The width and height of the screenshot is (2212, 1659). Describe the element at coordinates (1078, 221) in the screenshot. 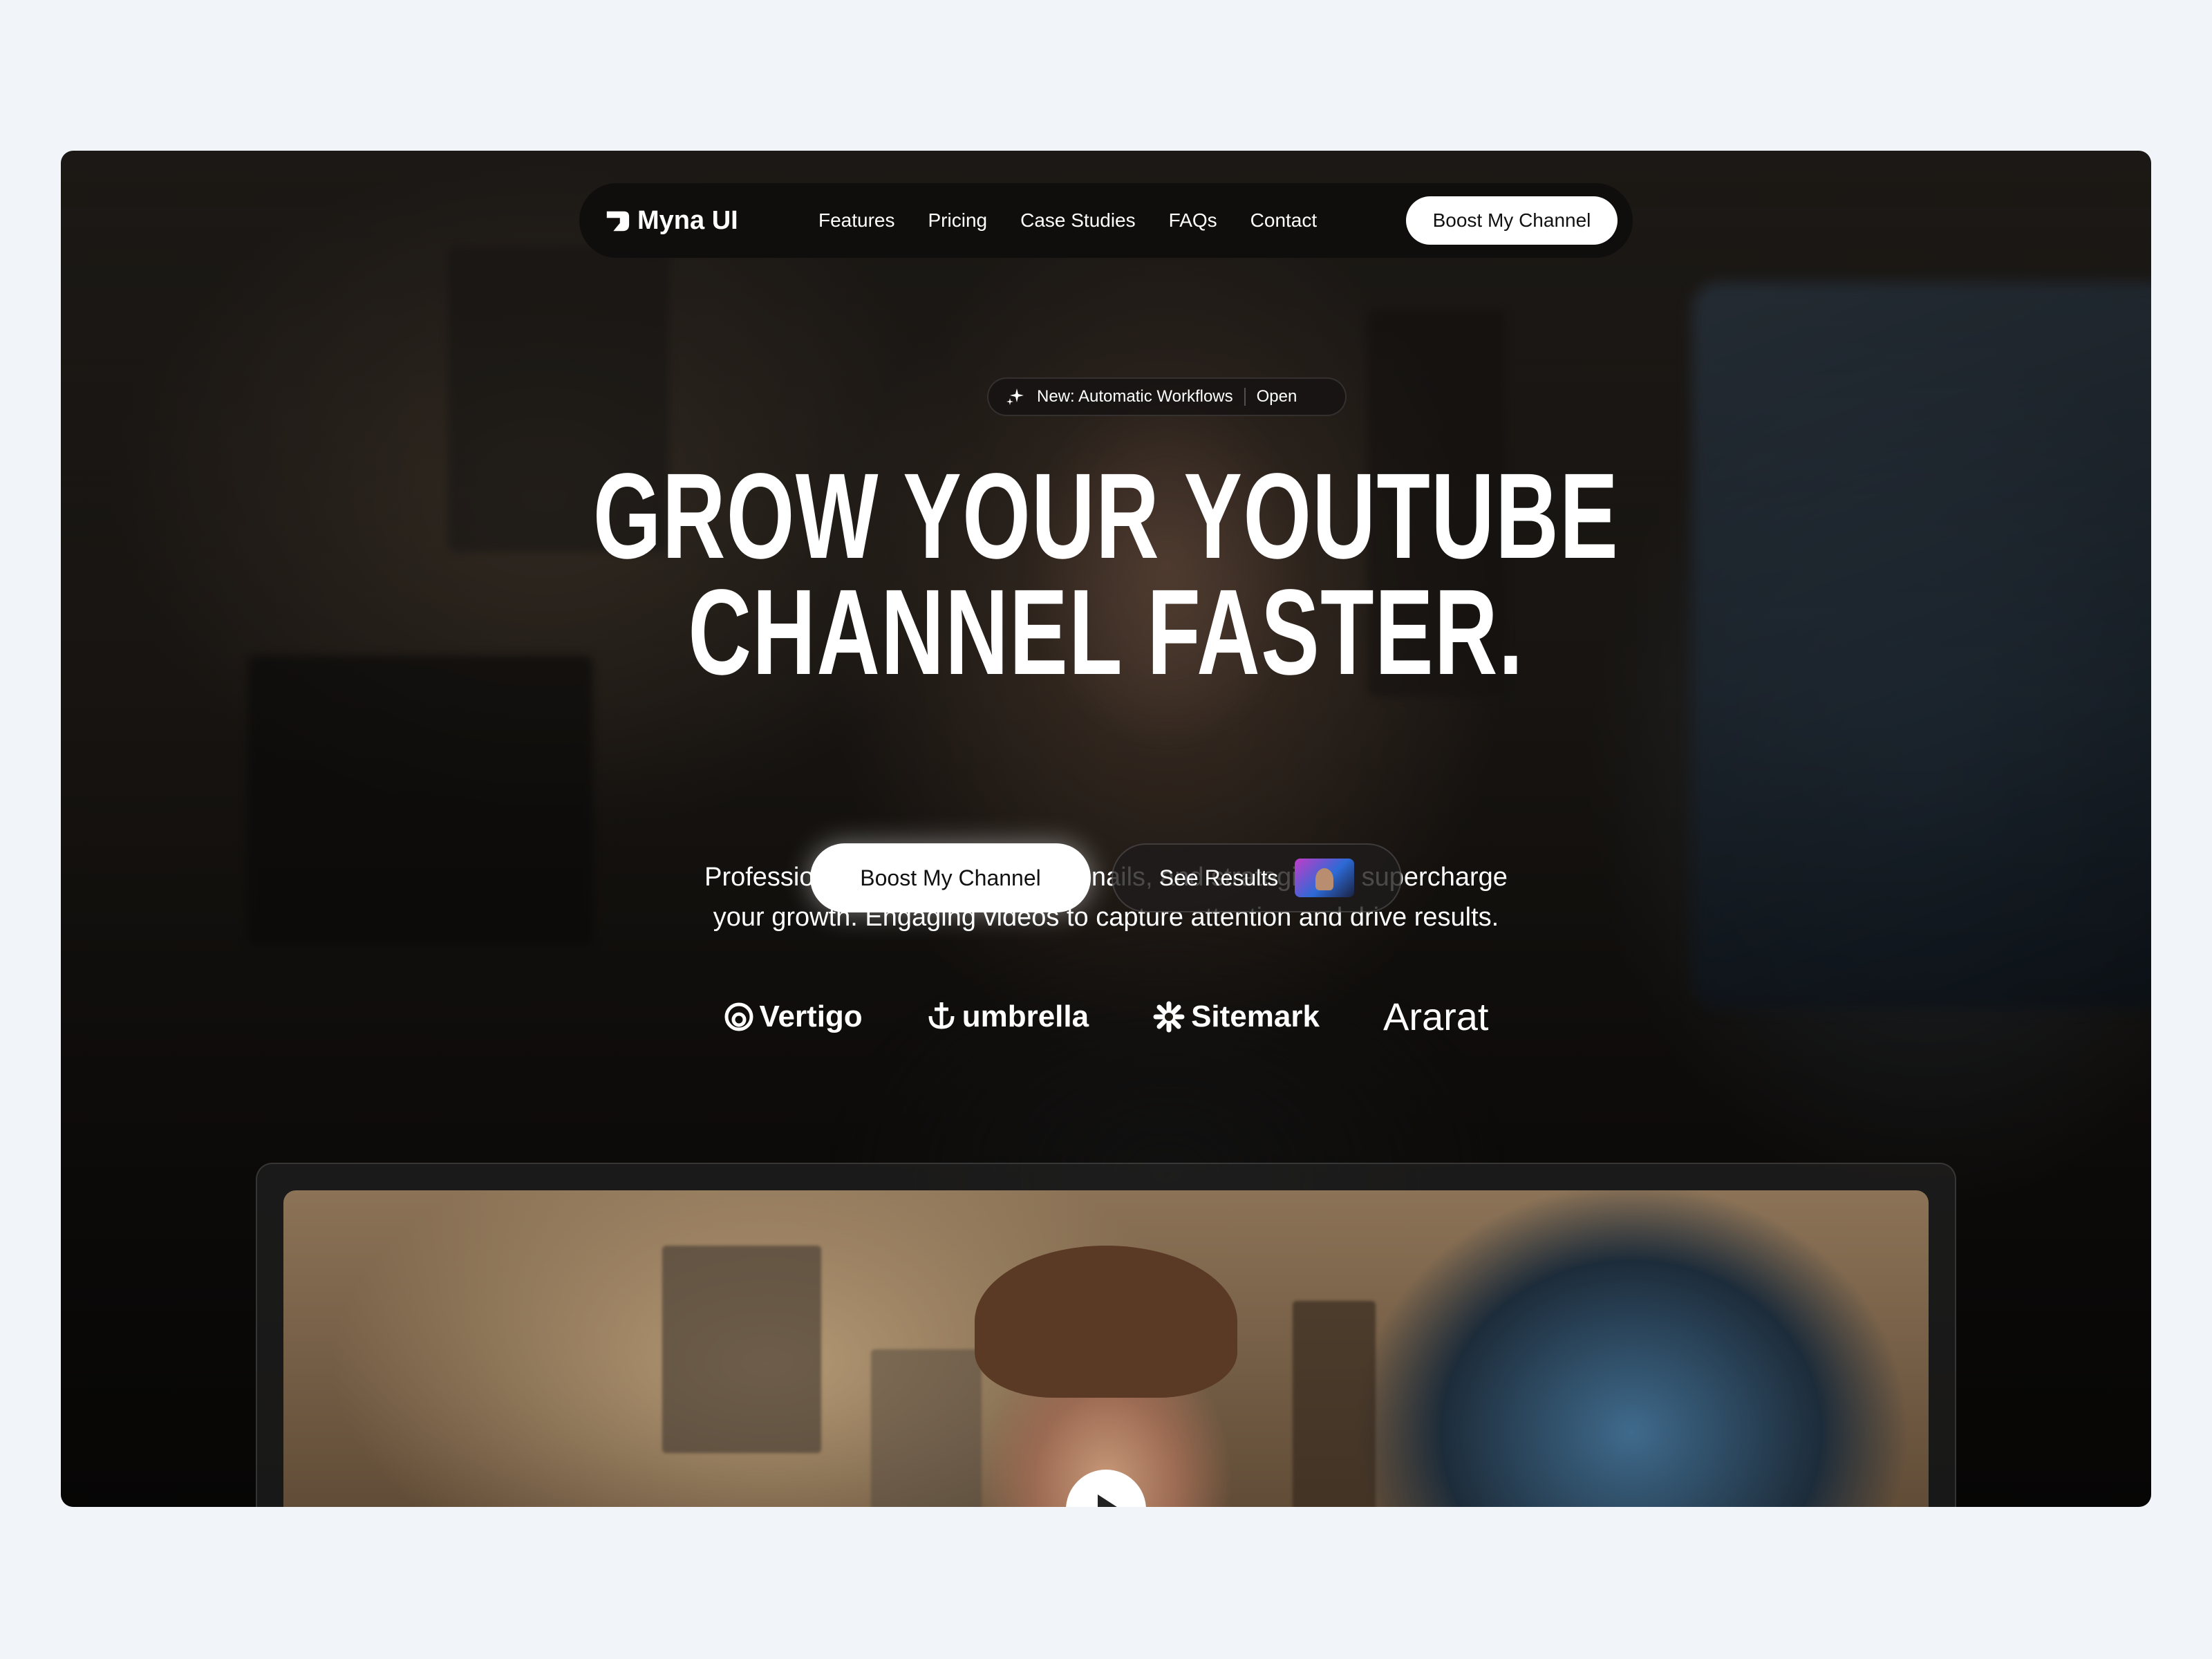

I see `nav-link-case-studies: Case Studies` at that location.